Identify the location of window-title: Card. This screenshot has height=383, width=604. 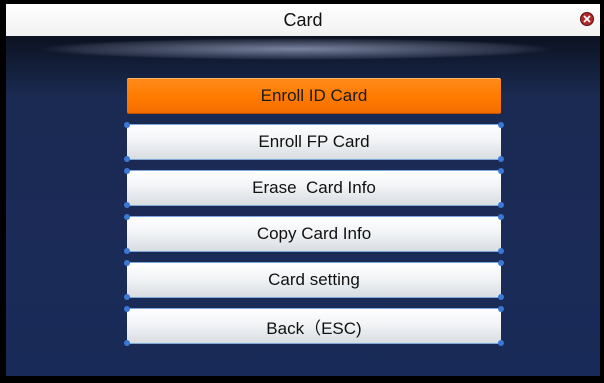
(303, 20).